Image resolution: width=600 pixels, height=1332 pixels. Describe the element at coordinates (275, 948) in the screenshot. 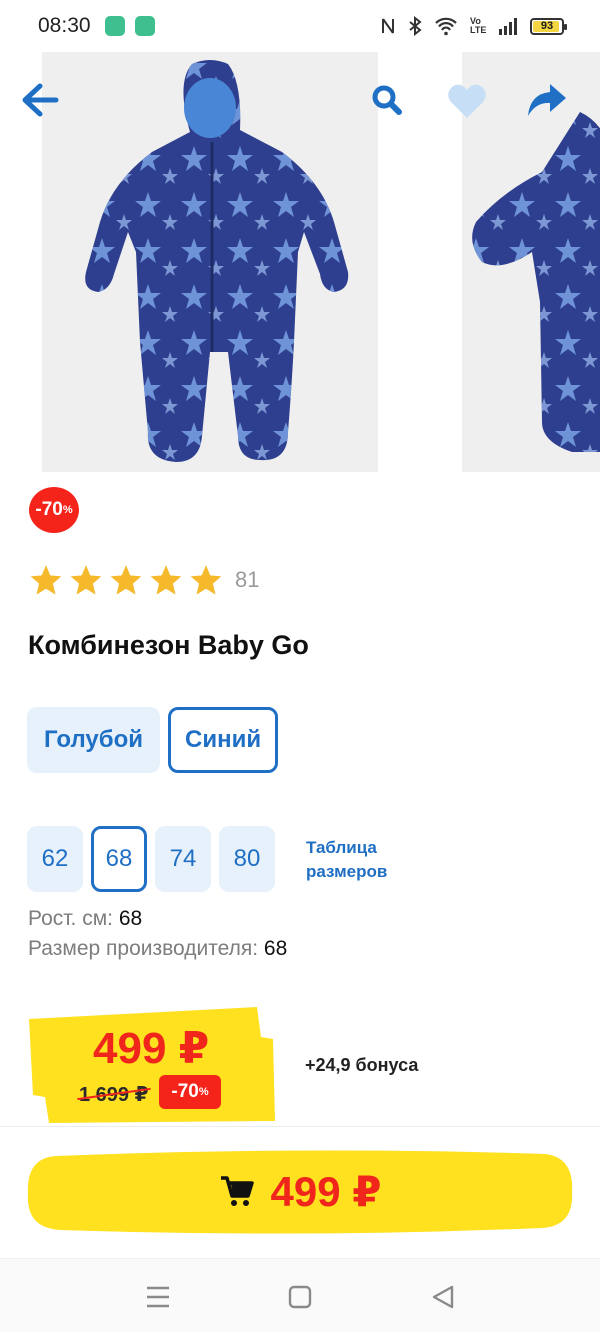

I see `maker-size-value: 68` at that location.